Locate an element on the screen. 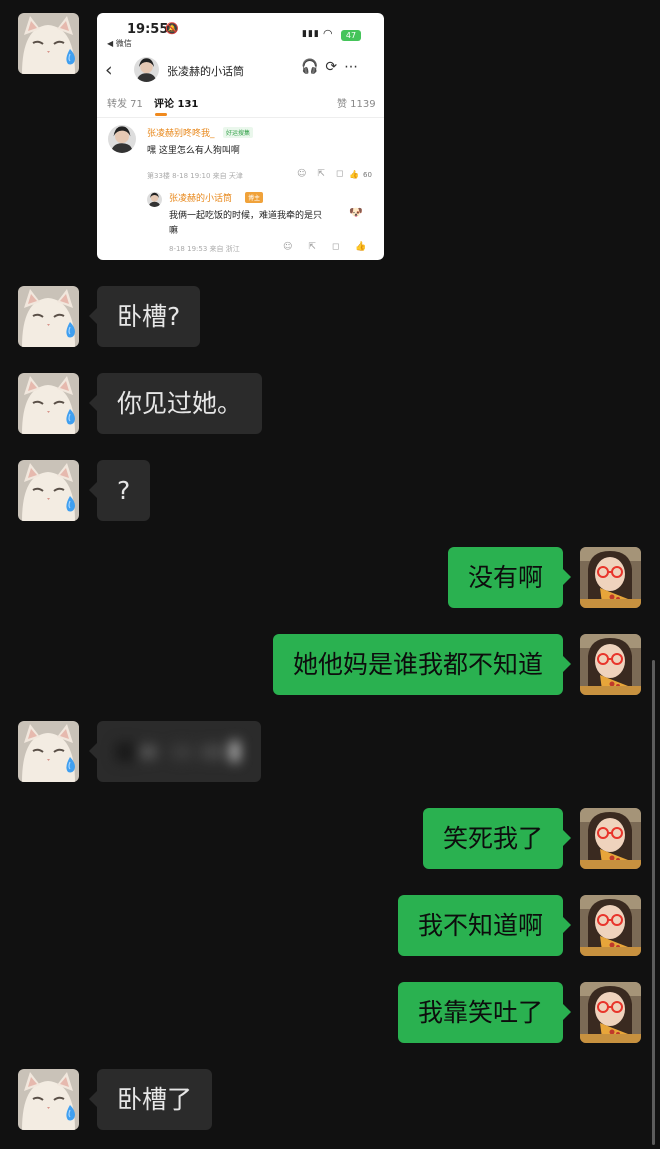 The image size is (660, 1149). wifi-icon: ◠ is located at coordinates (328, 33).